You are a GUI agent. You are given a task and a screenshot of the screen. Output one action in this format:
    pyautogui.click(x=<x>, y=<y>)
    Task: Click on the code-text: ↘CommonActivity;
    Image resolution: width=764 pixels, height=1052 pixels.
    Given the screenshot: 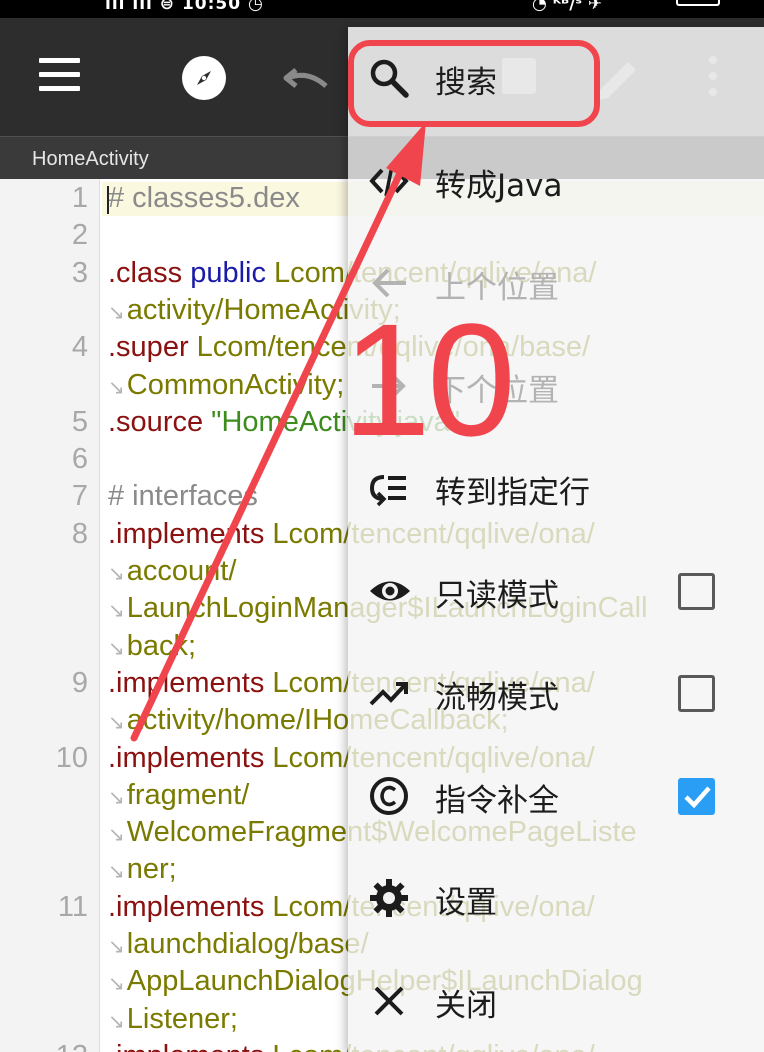 What is the action you would take?
    pyautogui.click(x=226, y=385)
    